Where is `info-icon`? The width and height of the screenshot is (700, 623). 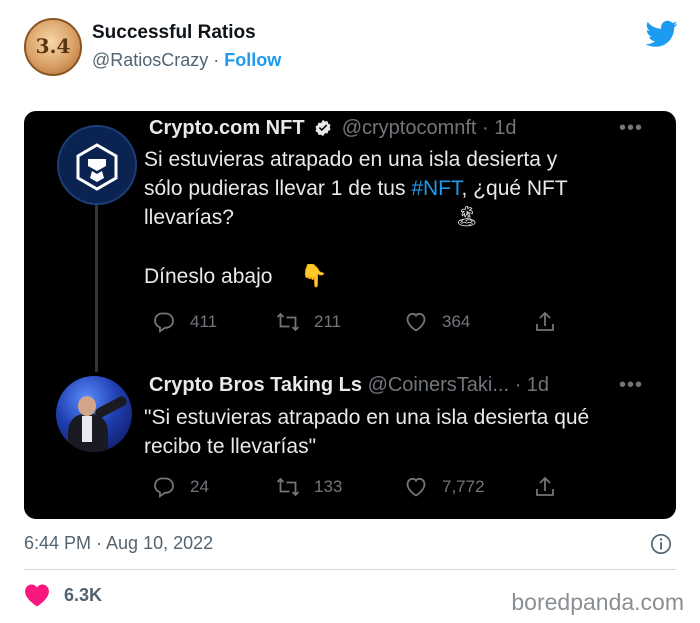
info-icon is located at coordinates (661, 544).